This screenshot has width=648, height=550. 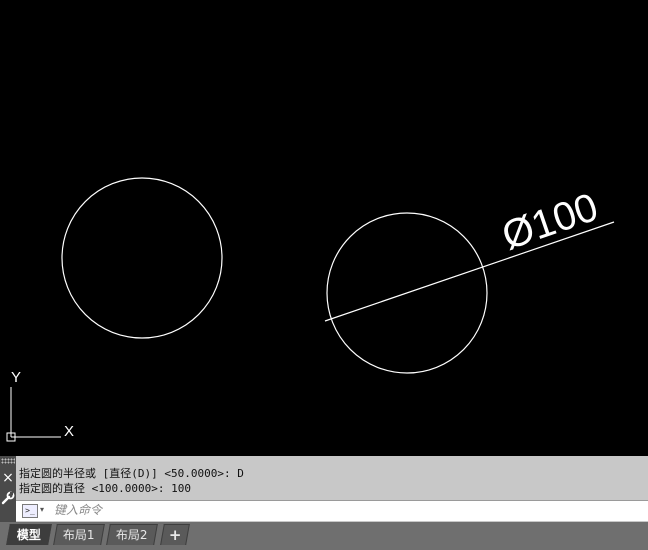 I want to click on command-prompt-icon: >_, so click(x=30, y=511).